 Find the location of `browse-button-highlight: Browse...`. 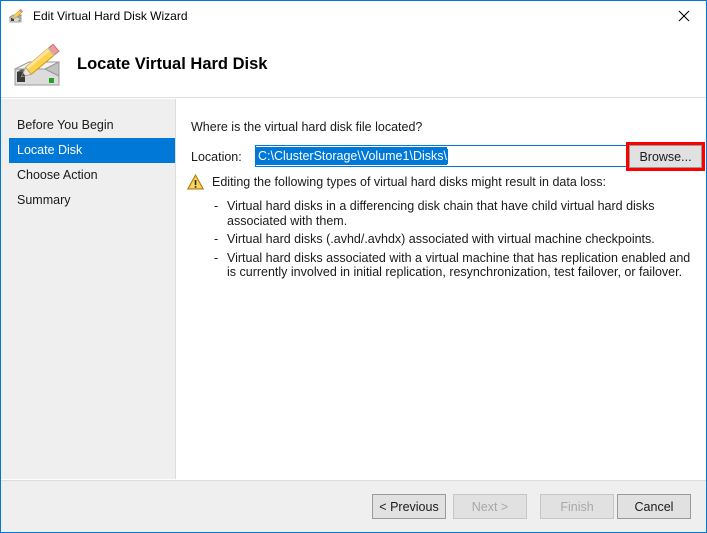

browse-button-highlight: Browse... is located at coordinates (665, 156).